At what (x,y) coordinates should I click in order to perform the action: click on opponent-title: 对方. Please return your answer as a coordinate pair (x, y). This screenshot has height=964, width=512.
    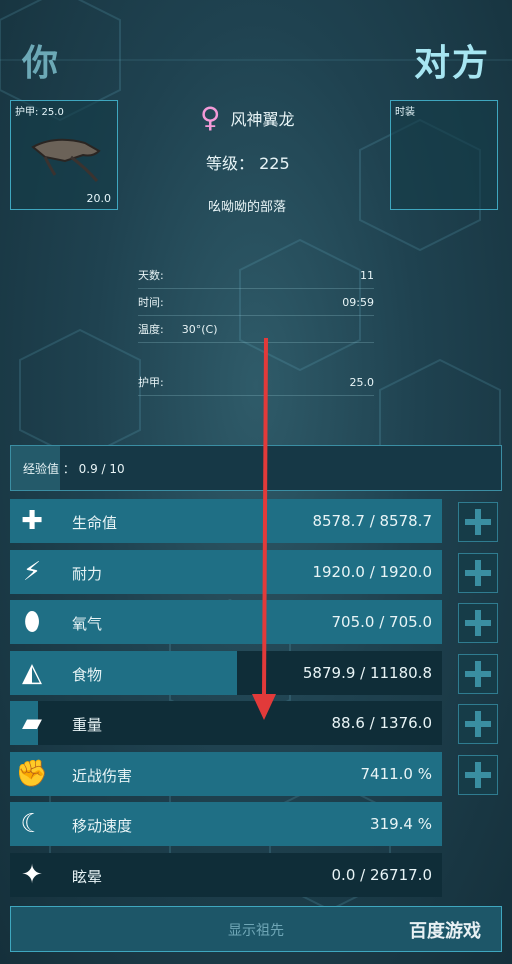
    Looking at the image, I should click on (451, 63).